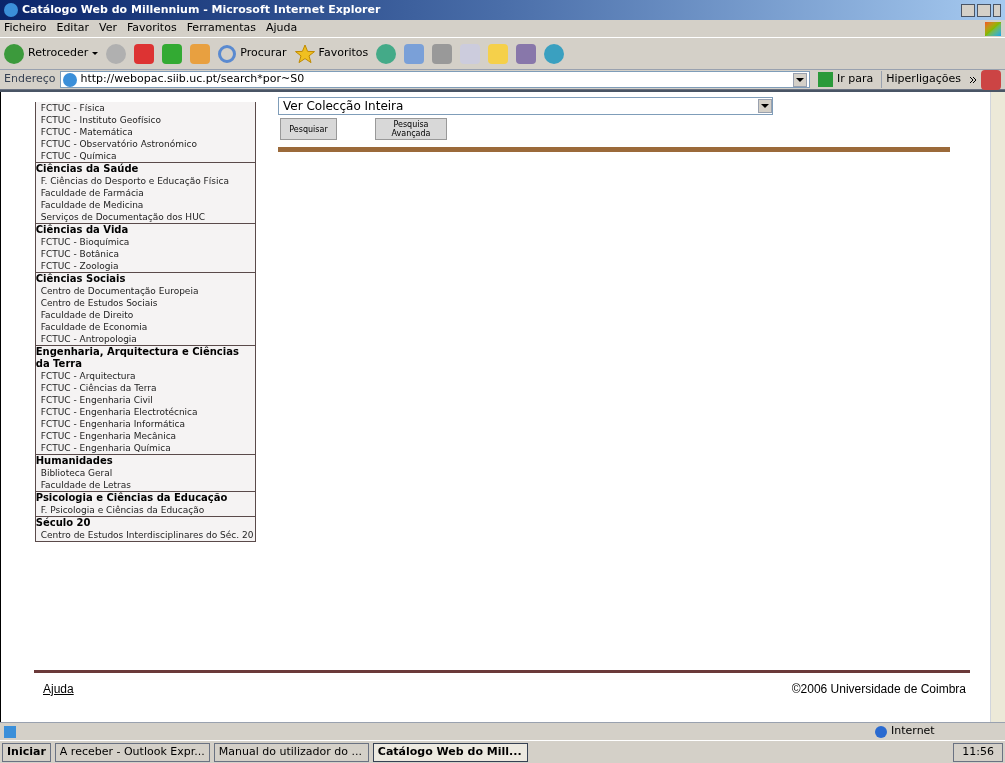 The width and height of the screenshot is (1005, 763). I want to click on library-link: FCTUC - Engenharia Electrotécnica, so click(145, 412).